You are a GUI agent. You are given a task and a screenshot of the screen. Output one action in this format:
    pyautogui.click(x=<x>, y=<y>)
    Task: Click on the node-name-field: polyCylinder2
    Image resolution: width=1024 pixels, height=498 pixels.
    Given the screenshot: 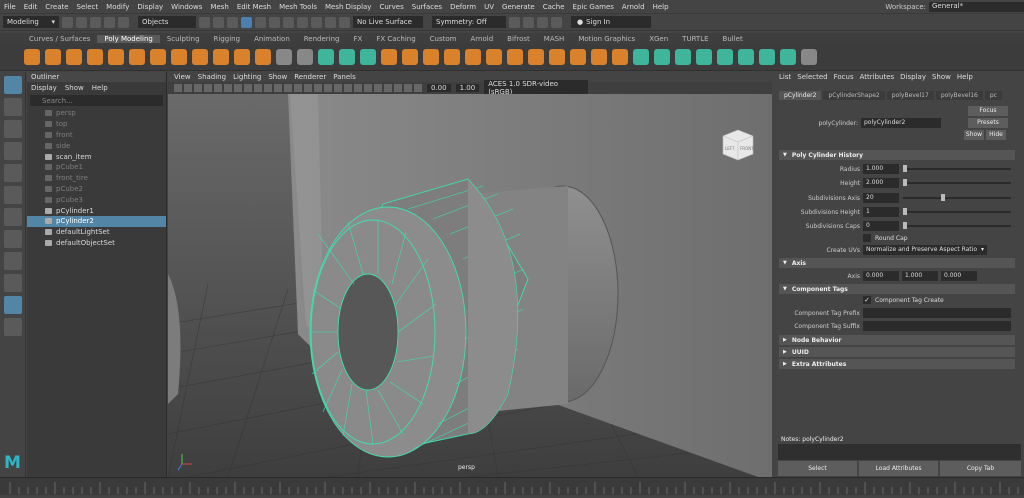 What is the action you would take?
    pyautogui.click(x=901, y=123)
    